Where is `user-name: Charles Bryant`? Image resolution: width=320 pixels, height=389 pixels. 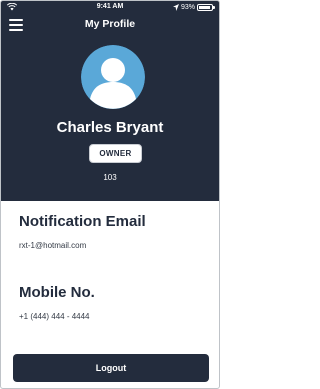 user-name: Charles Bryant is located at coordinates (110, 127).